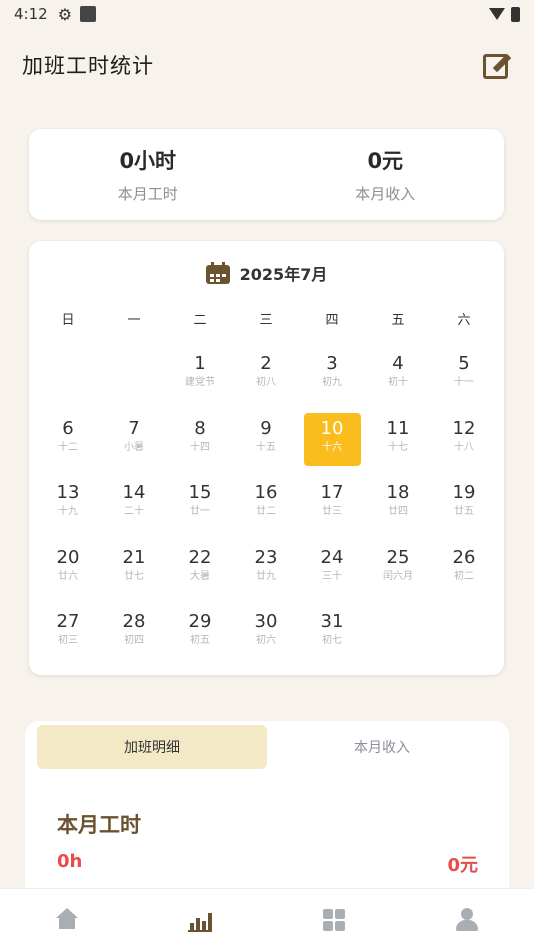 This screenshot has height=950, width=534. What do you see at coordinates (464, 557) in the screenshot?
I see `day-number: 26` at bounding box center [464, 557].